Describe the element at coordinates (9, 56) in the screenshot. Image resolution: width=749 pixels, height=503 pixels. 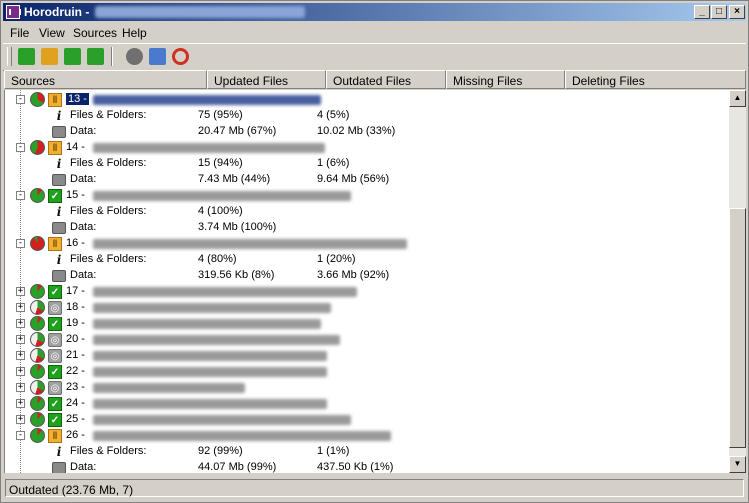
I see `toolbar-grip` at that location.